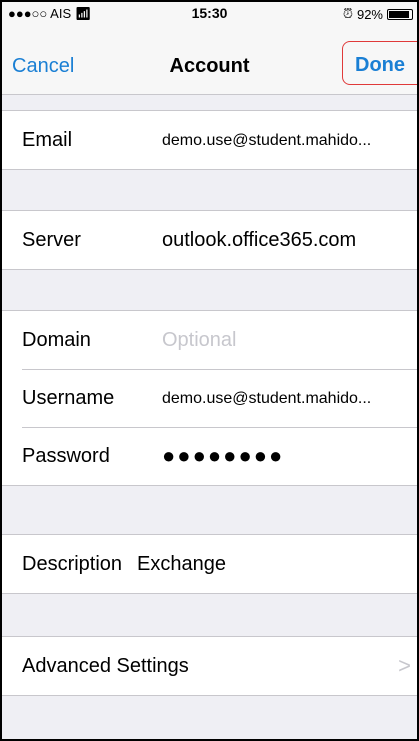 This screenshot has width=419, height=741. I want to click on alarm-icon: ⏰︎, so click(347, 13).